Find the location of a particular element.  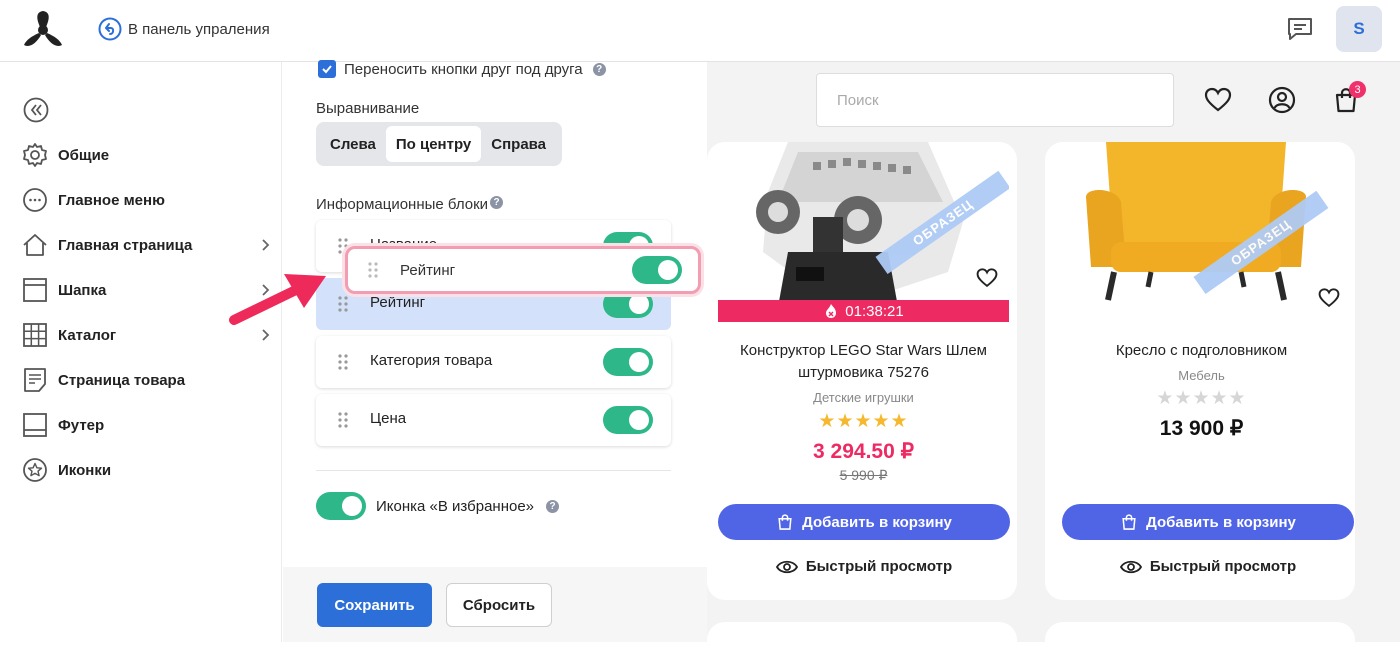

sidebar-item-footer: Футер is located at coordinates (147, 425).